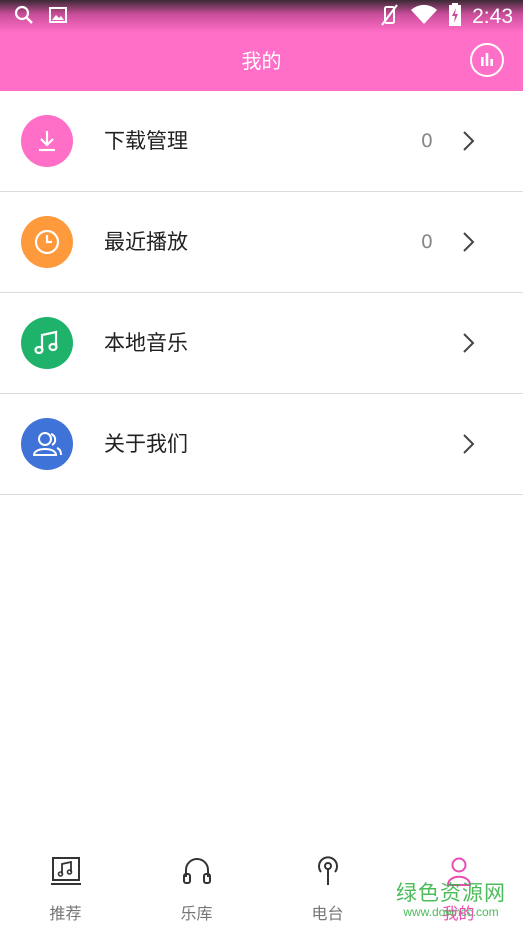 Image resolution: width=523 pixels, height=933 pixels. I want to click on music-note-icon, so click(47, 343).